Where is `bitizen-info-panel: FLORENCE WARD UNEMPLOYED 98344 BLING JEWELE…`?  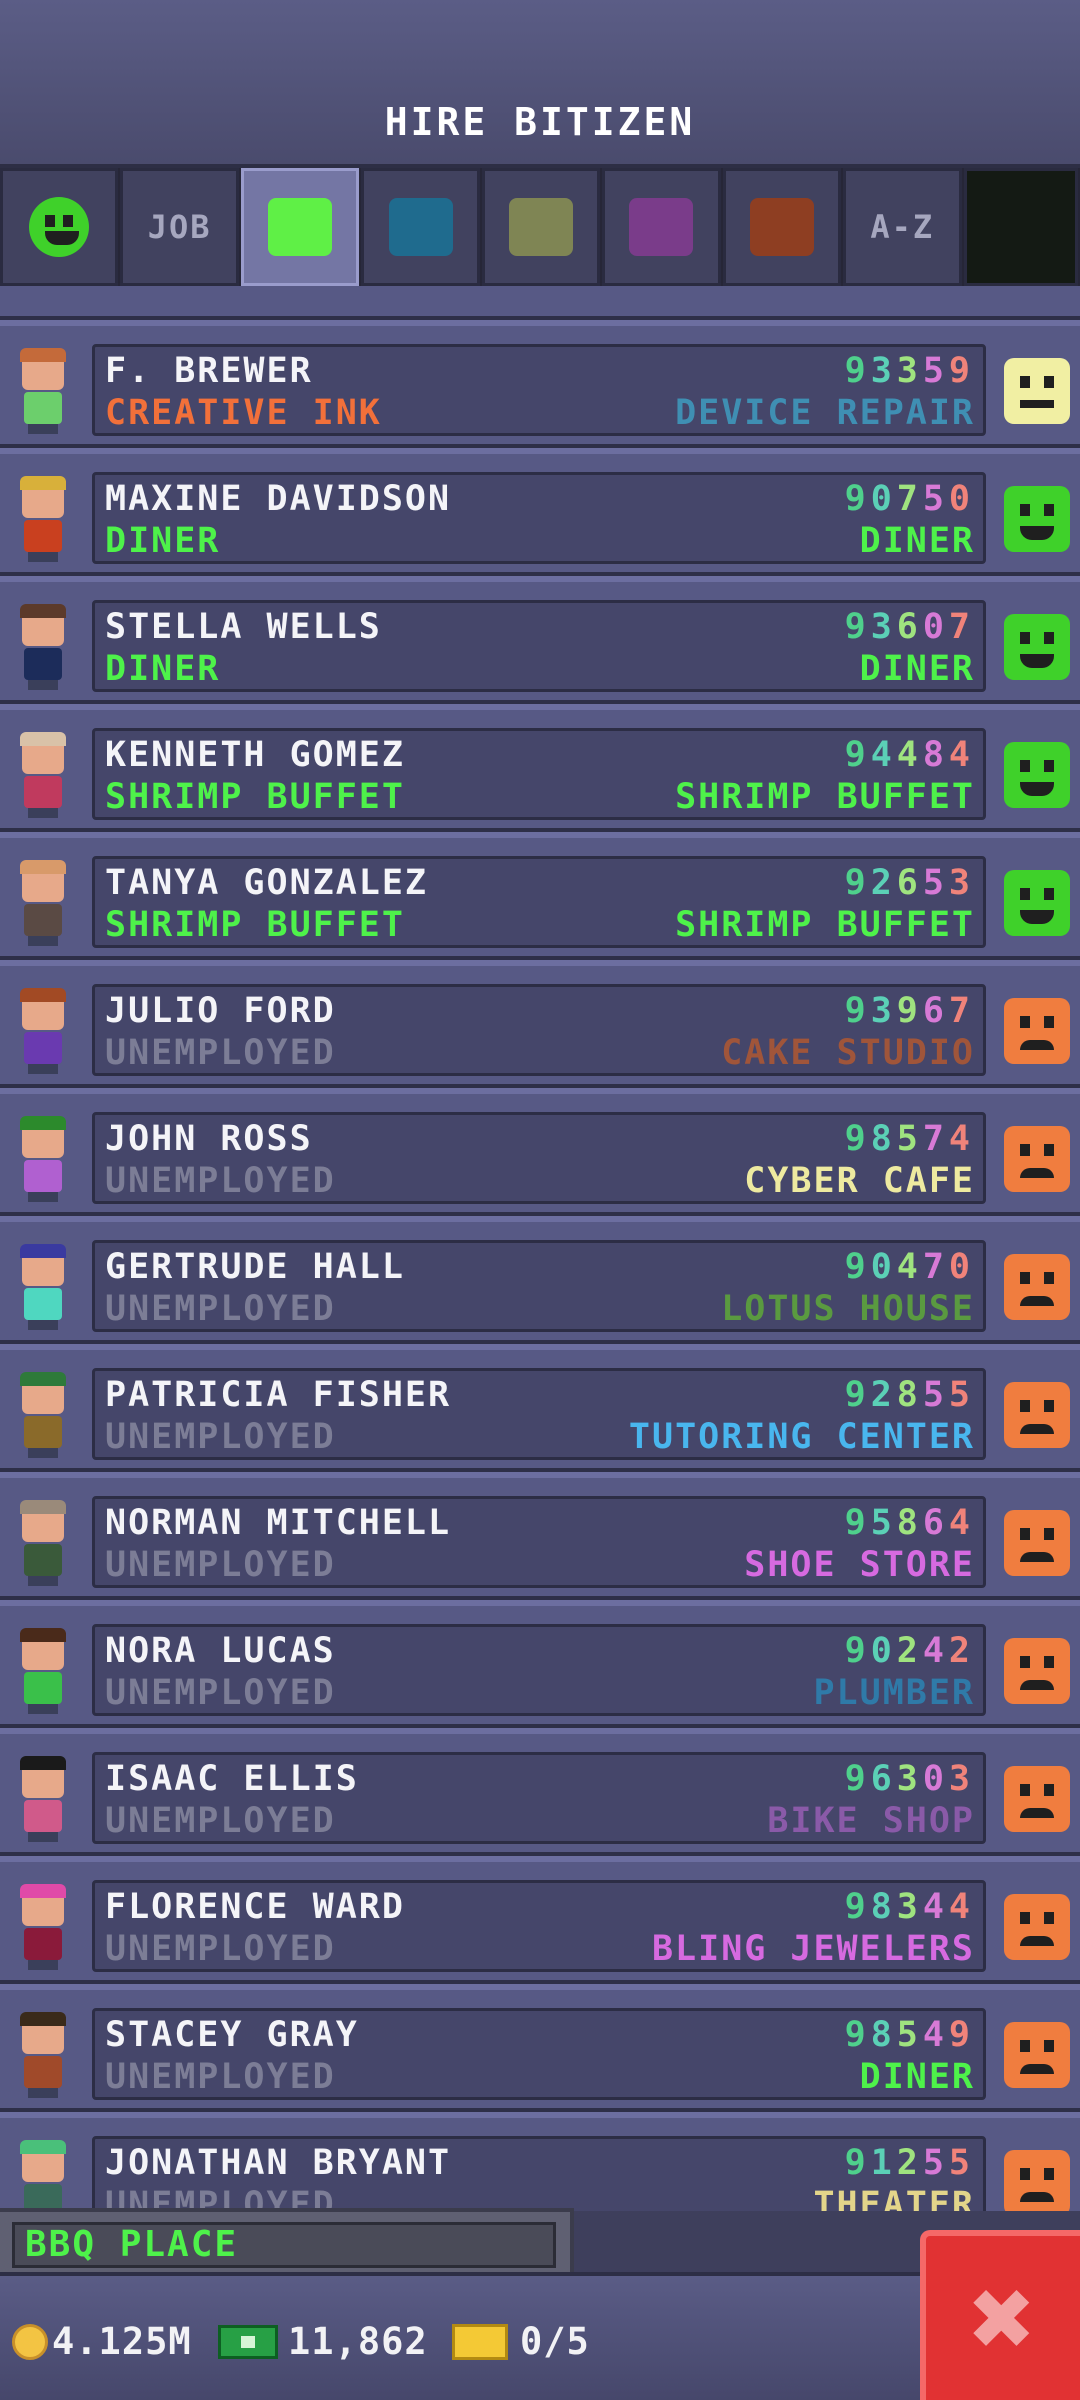 bitizen-info-panel: FLORENCE WARD UNEMPLOYED 98344 BLING JEWELE… is located at coordinates (539, 1926).